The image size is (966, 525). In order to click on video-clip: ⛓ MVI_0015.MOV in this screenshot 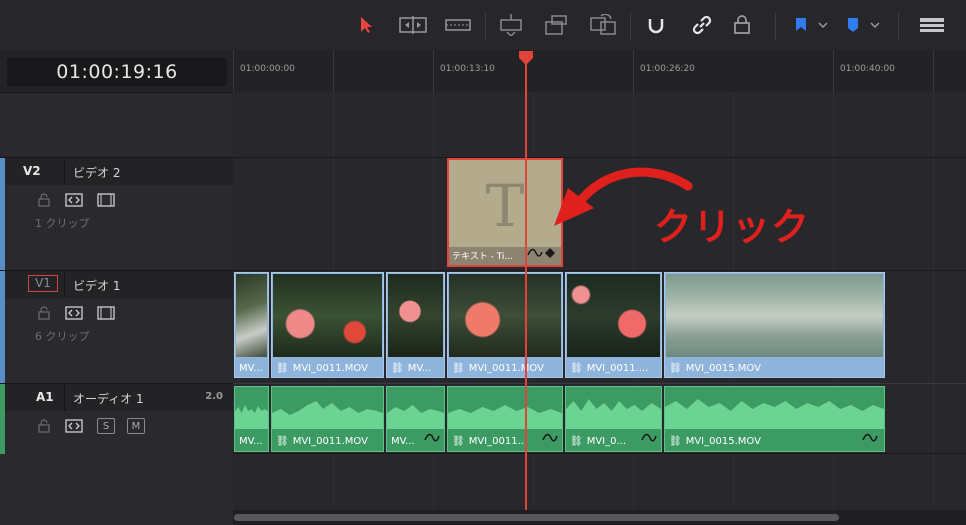, I will do `click(774, 325)`.